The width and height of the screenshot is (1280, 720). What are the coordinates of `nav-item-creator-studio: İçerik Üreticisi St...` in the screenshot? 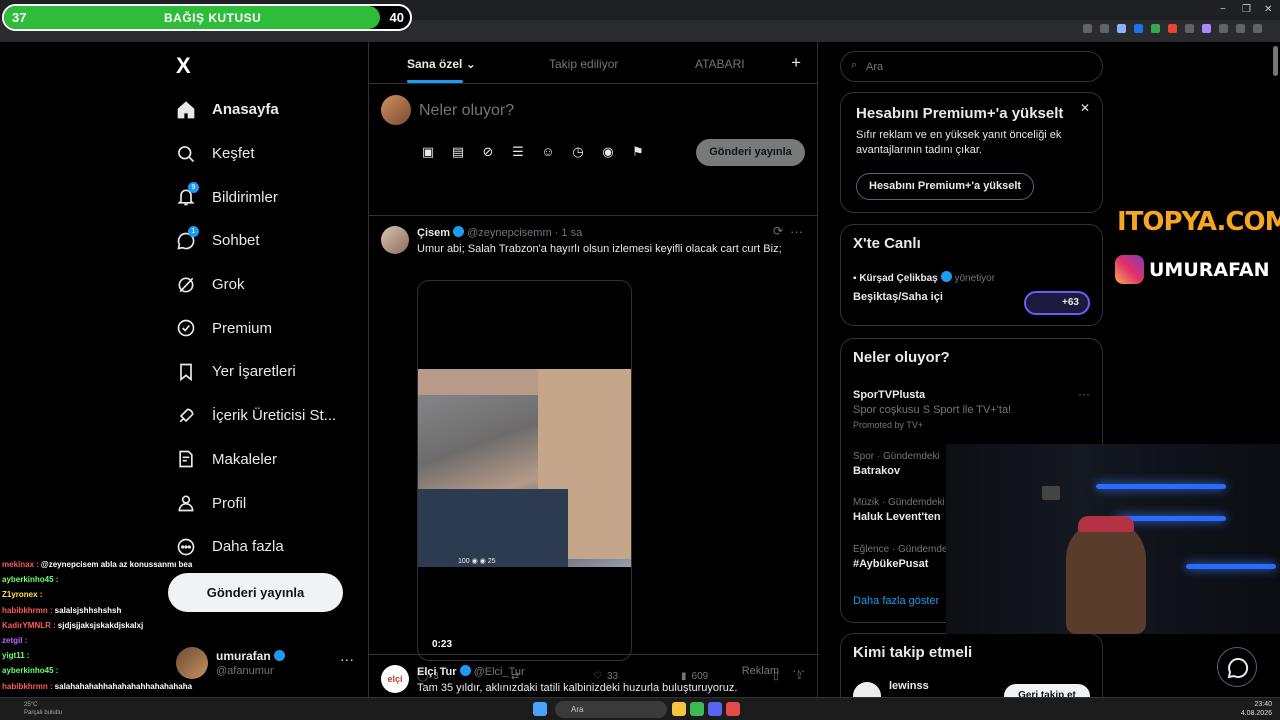 It's located at (256, 416).